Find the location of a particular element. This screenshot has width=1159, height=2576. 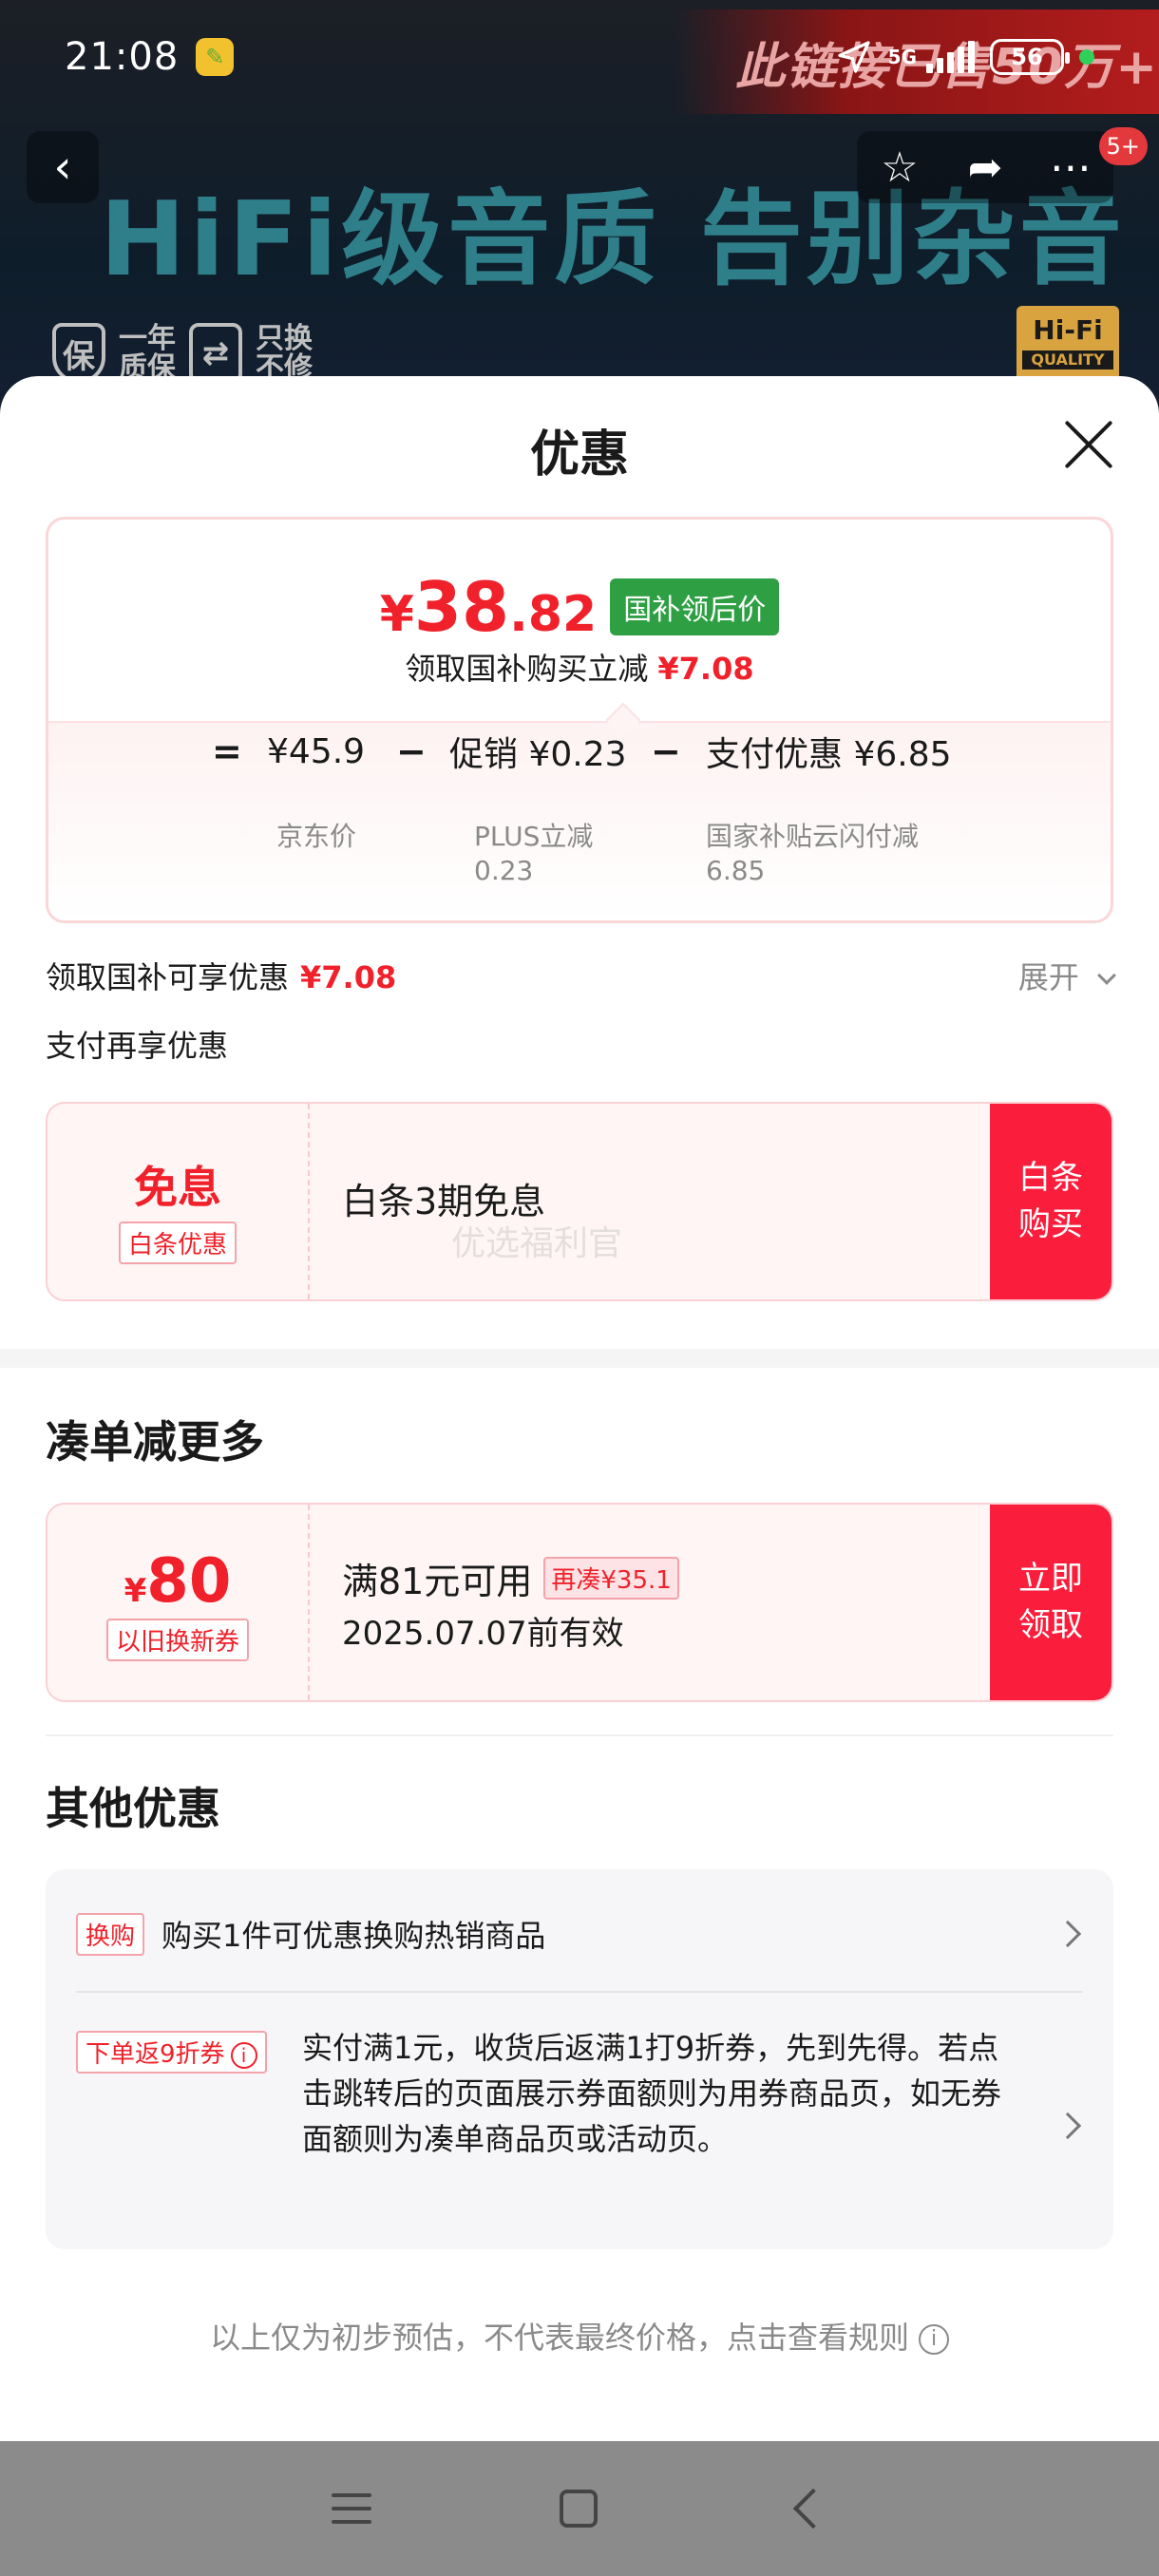

coupon-condition: 满81元可用 再凑¥35.1 is located at coordinates (510, 1578).